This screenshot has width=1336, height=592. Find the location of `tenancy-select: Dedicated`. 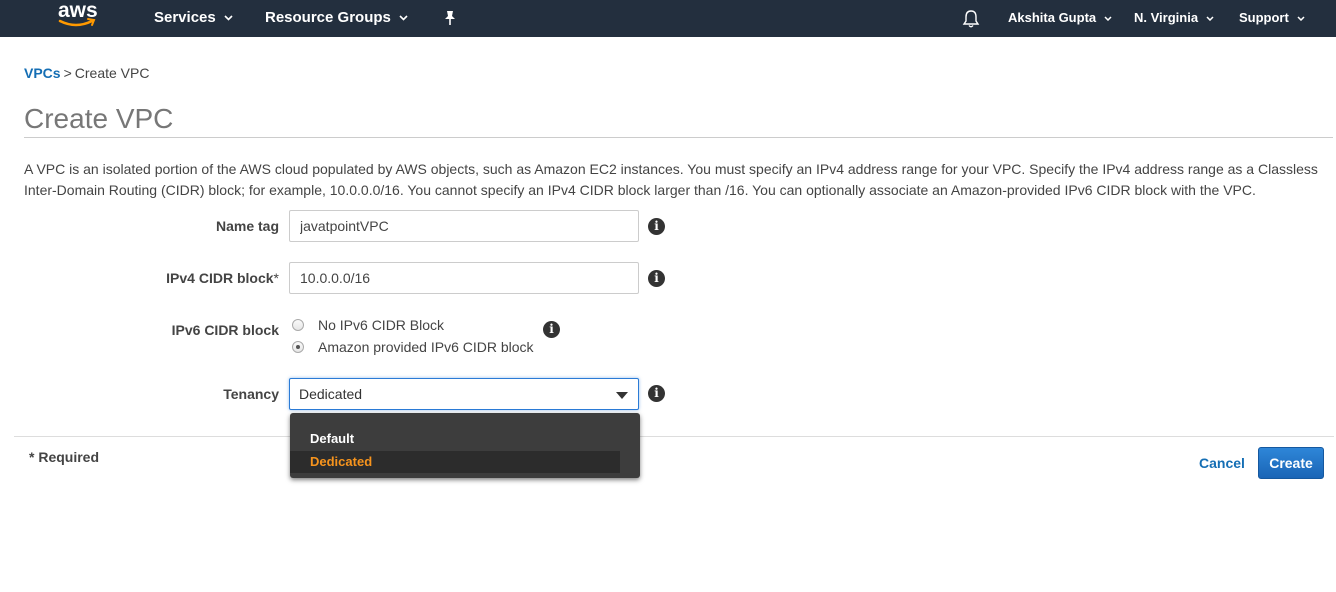

tenancy-select: Dedicated is located at coordinates (464, 394).